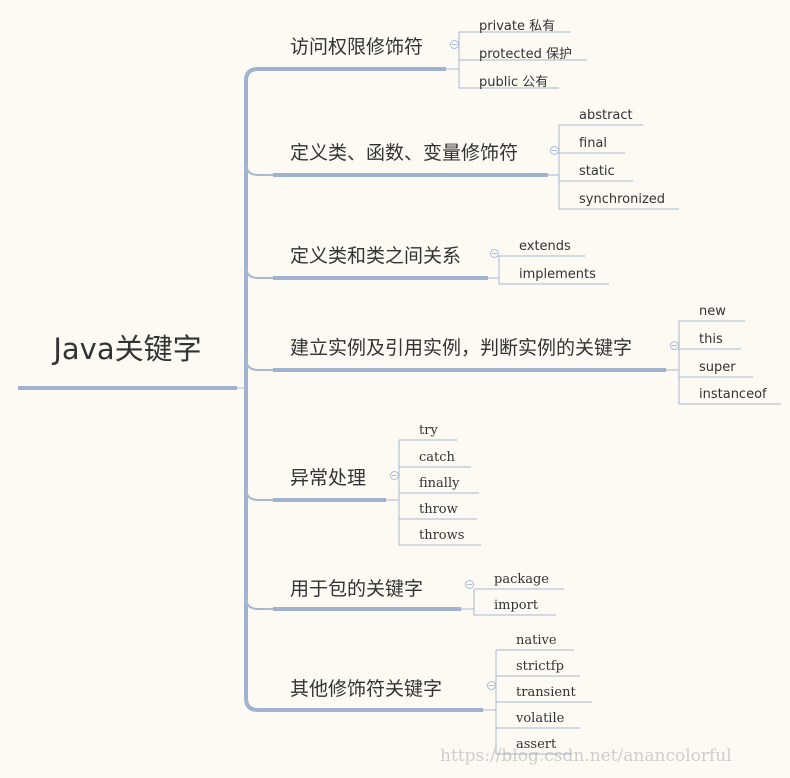 This screenshot has width=790, height=778. What do you see at coordinates (545, 246) in the screenshot?
I see `leaf-topic: extends` at bounding box center [545, 246].